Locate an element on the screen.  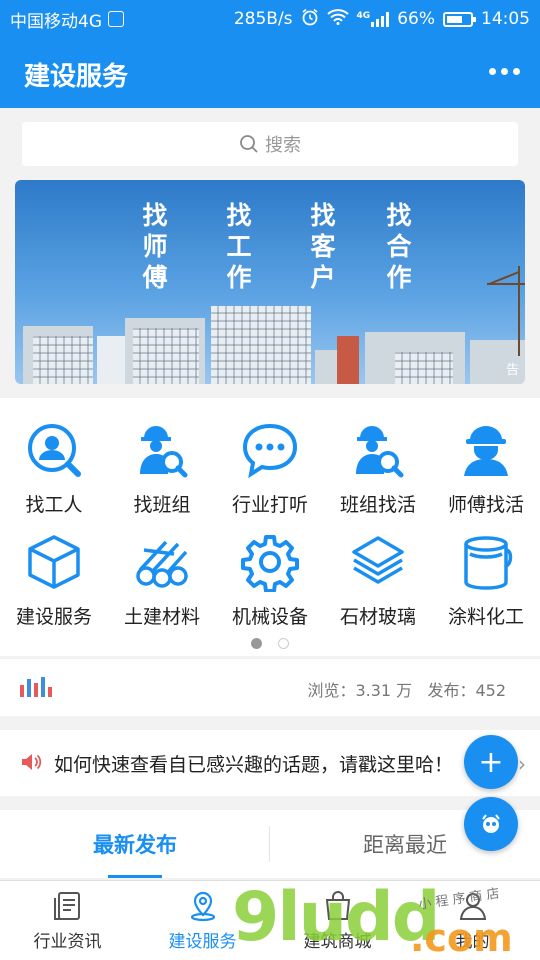
notice-bar: 如何快速查看自已感兴趣的话题，请戳这里哈！ › is located at coordinates (270, 763).